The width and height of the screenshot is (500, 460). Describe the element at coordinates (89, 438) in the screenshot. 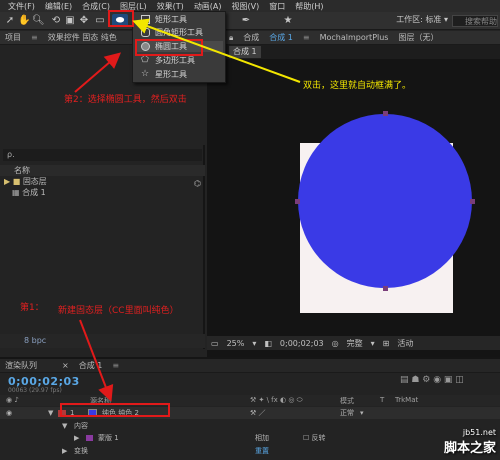

I see `mask-color-swatch` at that location.